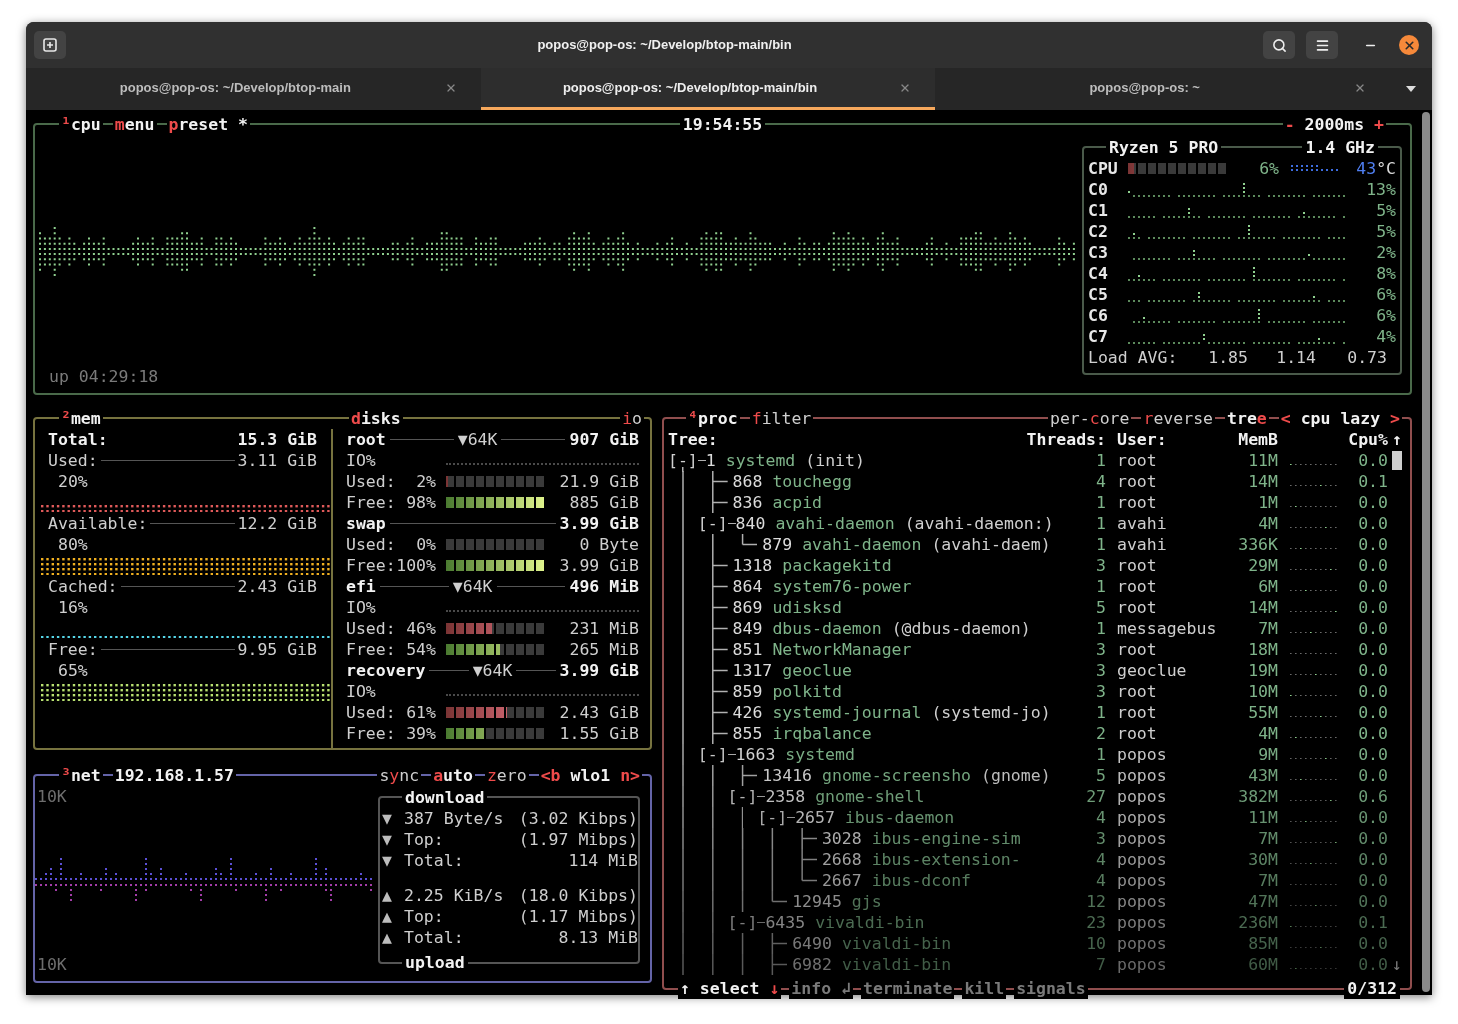  I want to click on thread-count: 23, so click(1095, 922).